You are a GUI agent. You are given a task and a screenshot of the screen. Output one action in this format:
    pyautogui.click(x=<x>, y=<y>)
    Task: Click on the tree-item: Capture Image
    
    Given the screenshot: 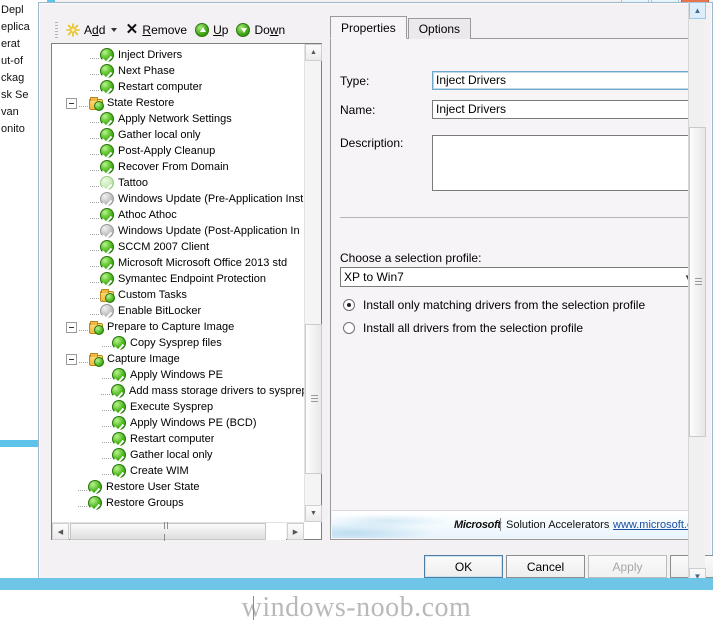 What is the action you would take?
    pyautogui.click(x=178, y=359)
    